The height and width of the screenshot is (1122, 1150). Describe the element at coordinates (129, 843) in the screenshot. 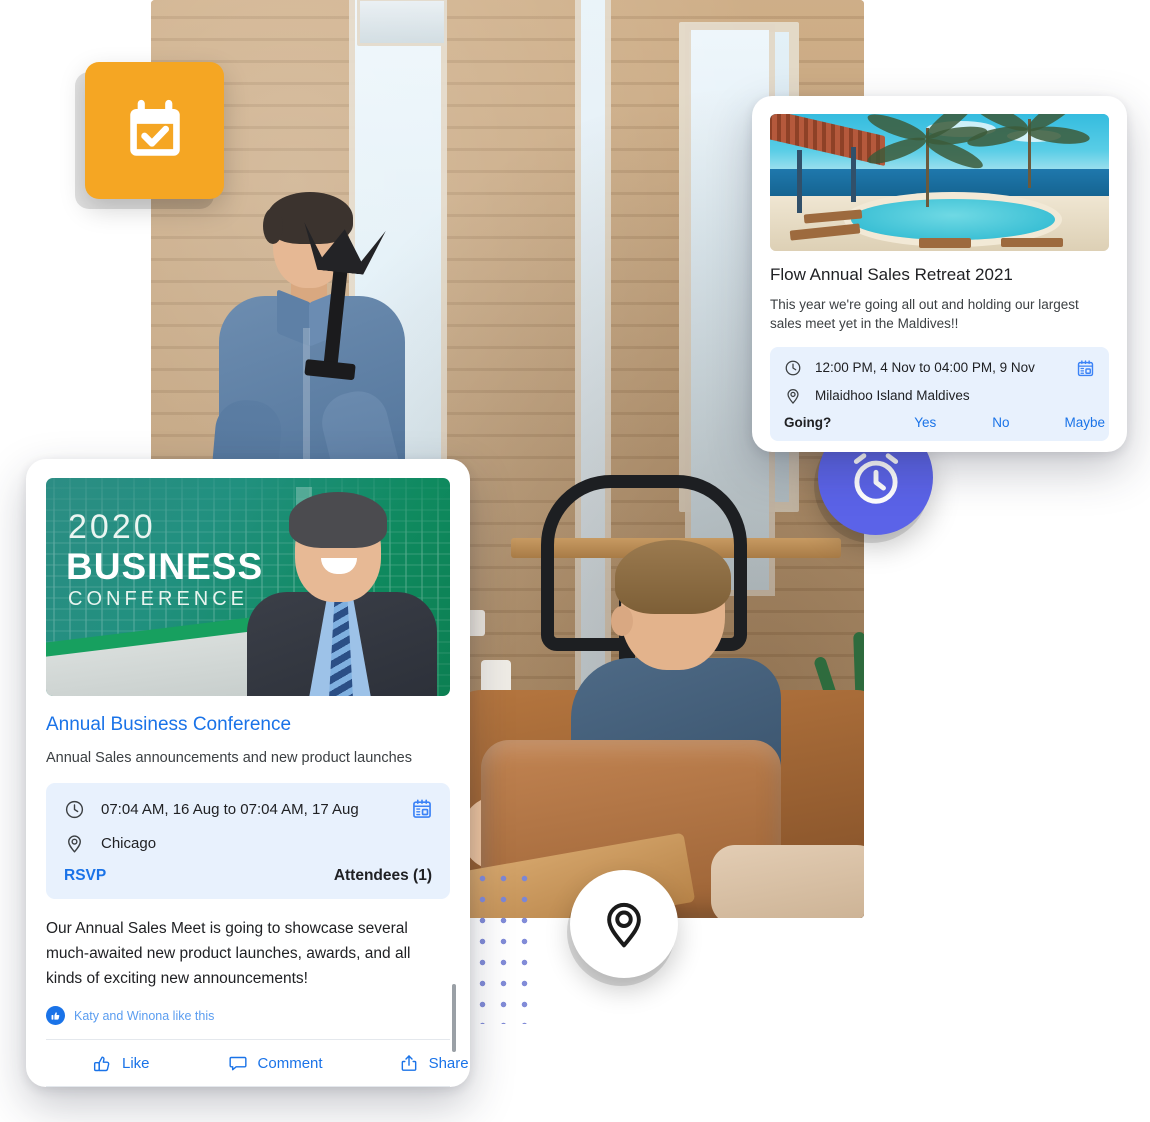

I see `conference-location-text: Chicago` at that location.